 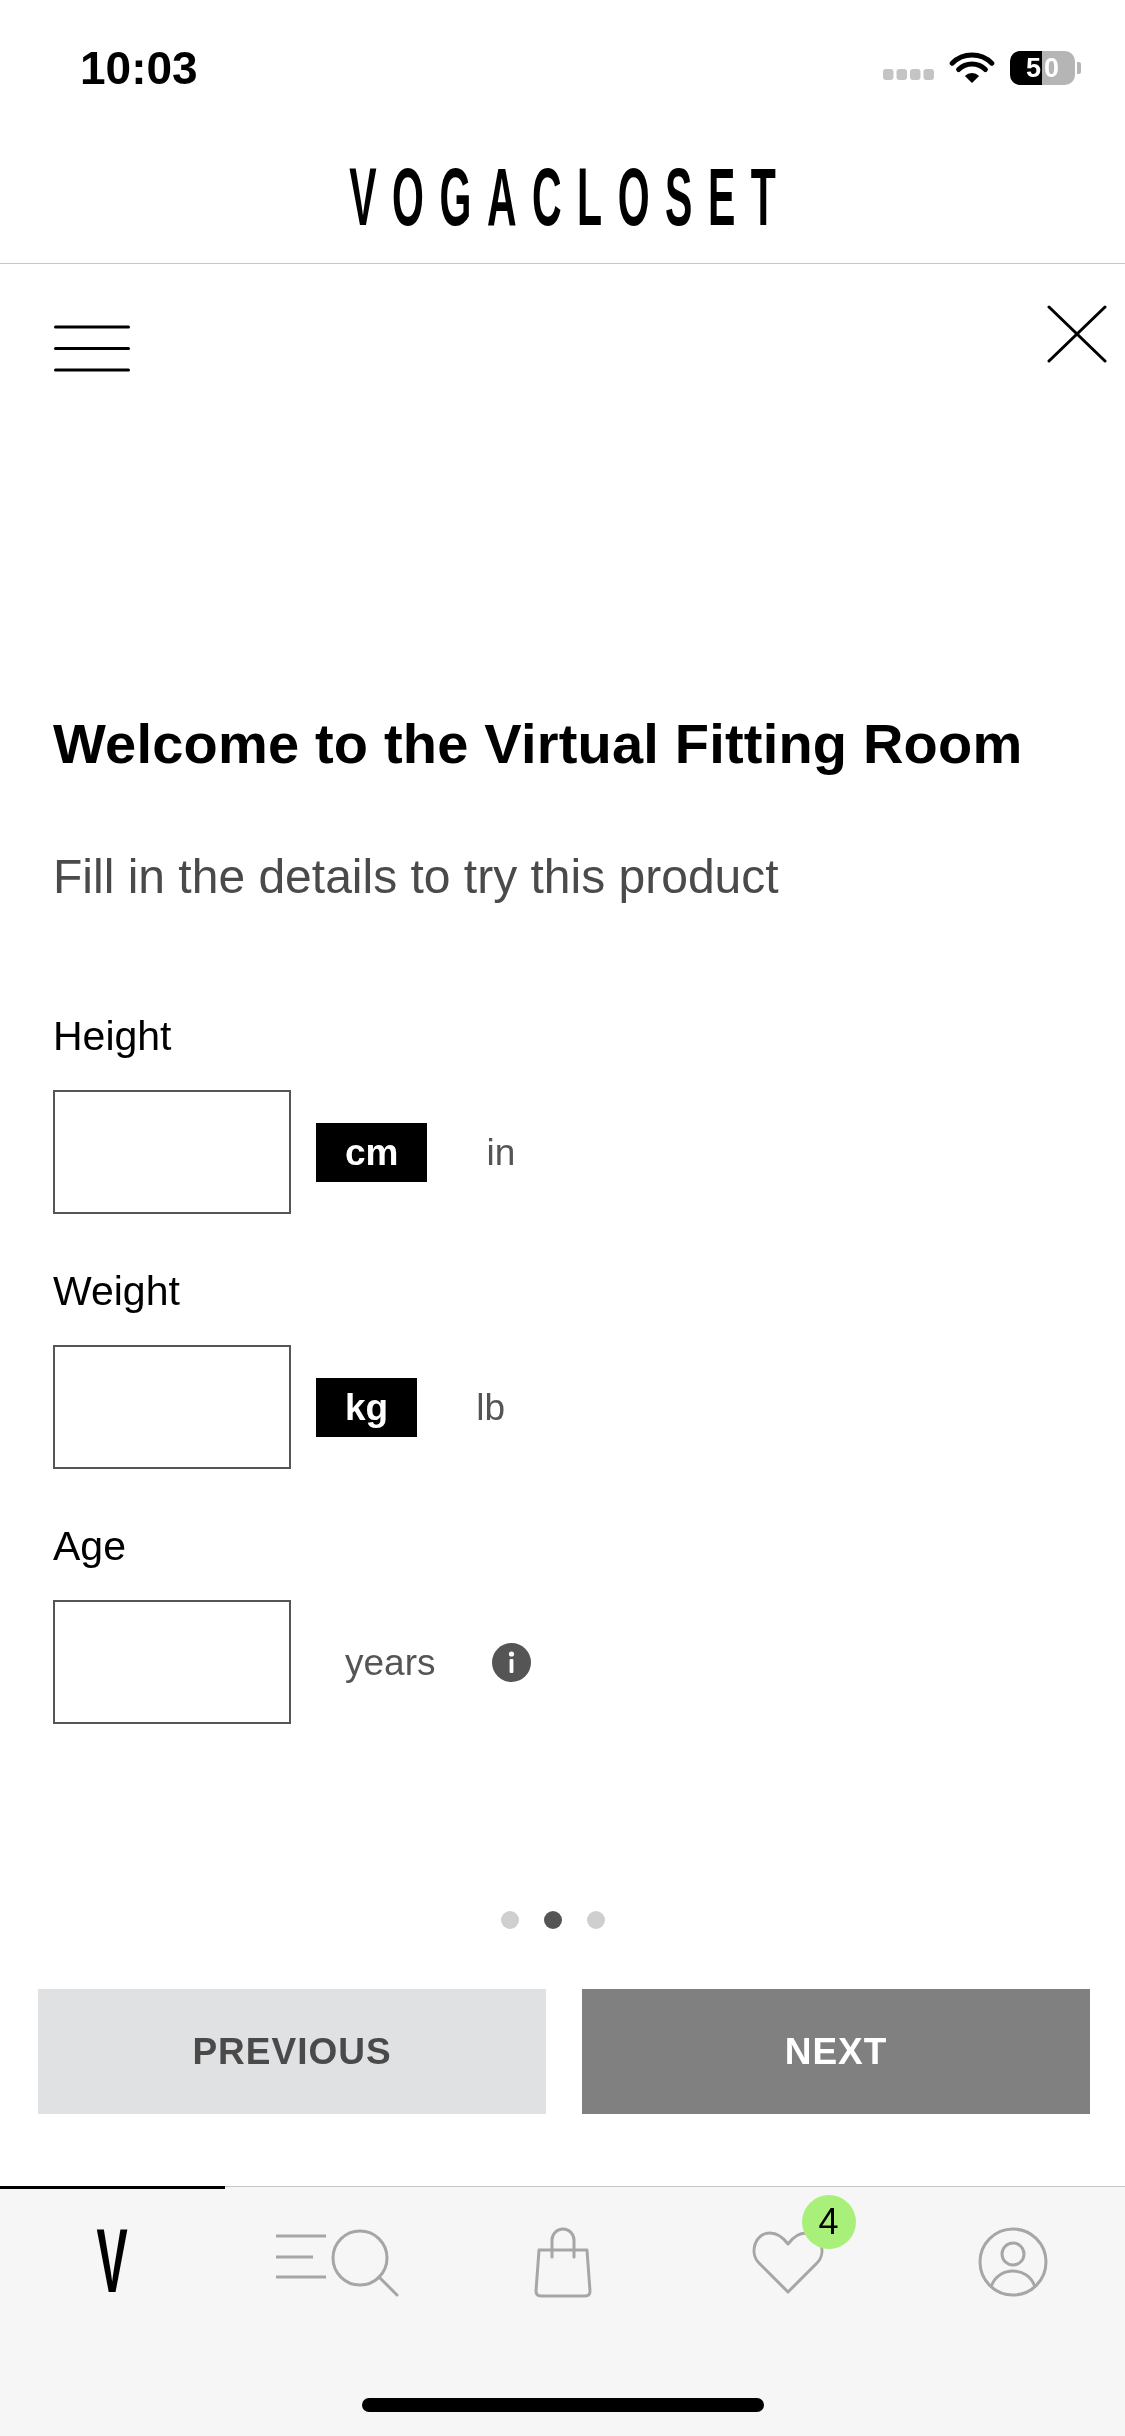 I want to click on brand-logo: VOGACLOSET, so click(x=562, y=196).